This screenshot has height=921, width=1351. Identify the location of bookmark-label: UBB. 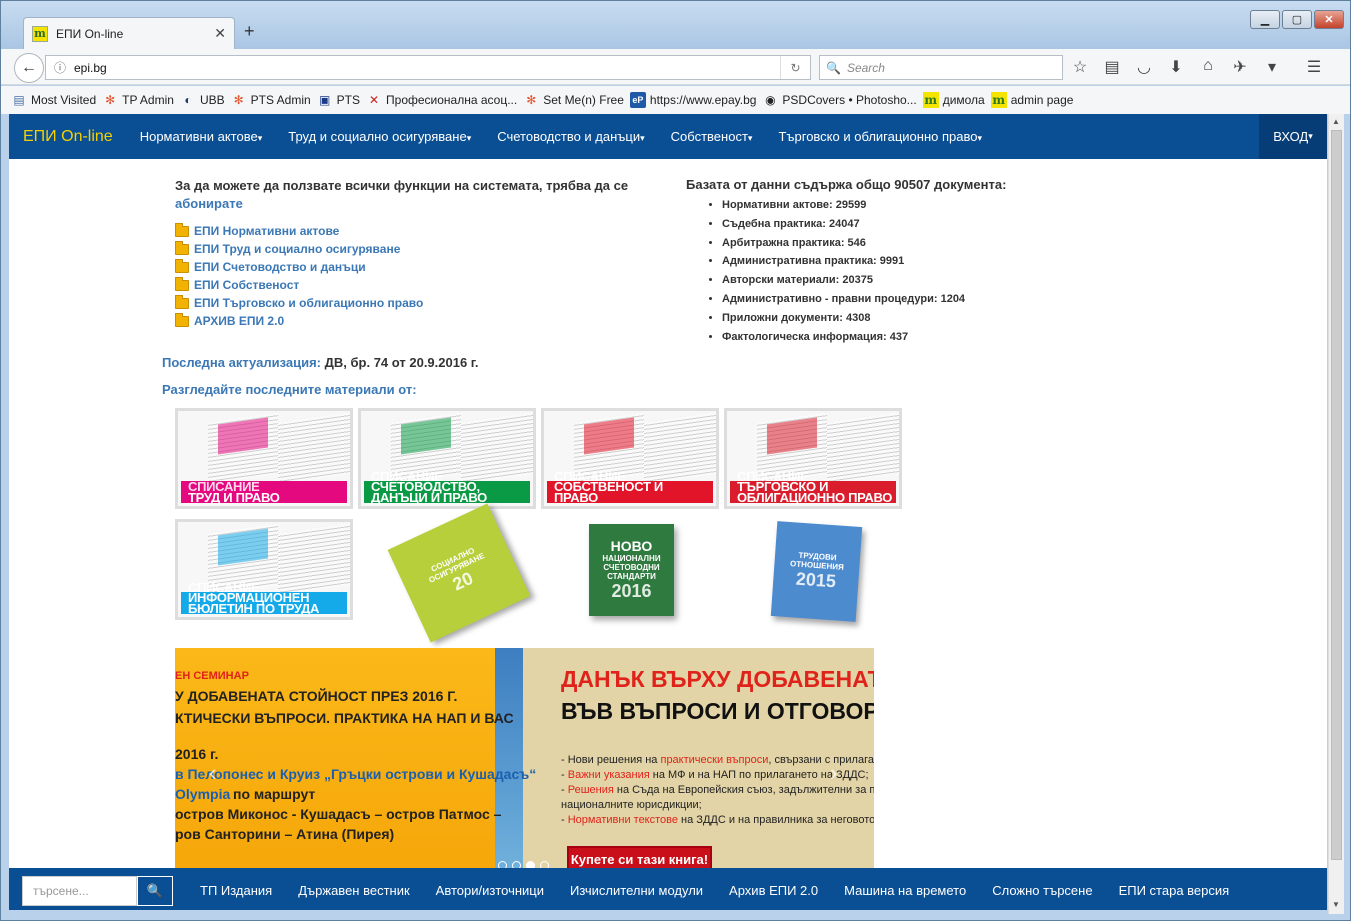
(212, 100).